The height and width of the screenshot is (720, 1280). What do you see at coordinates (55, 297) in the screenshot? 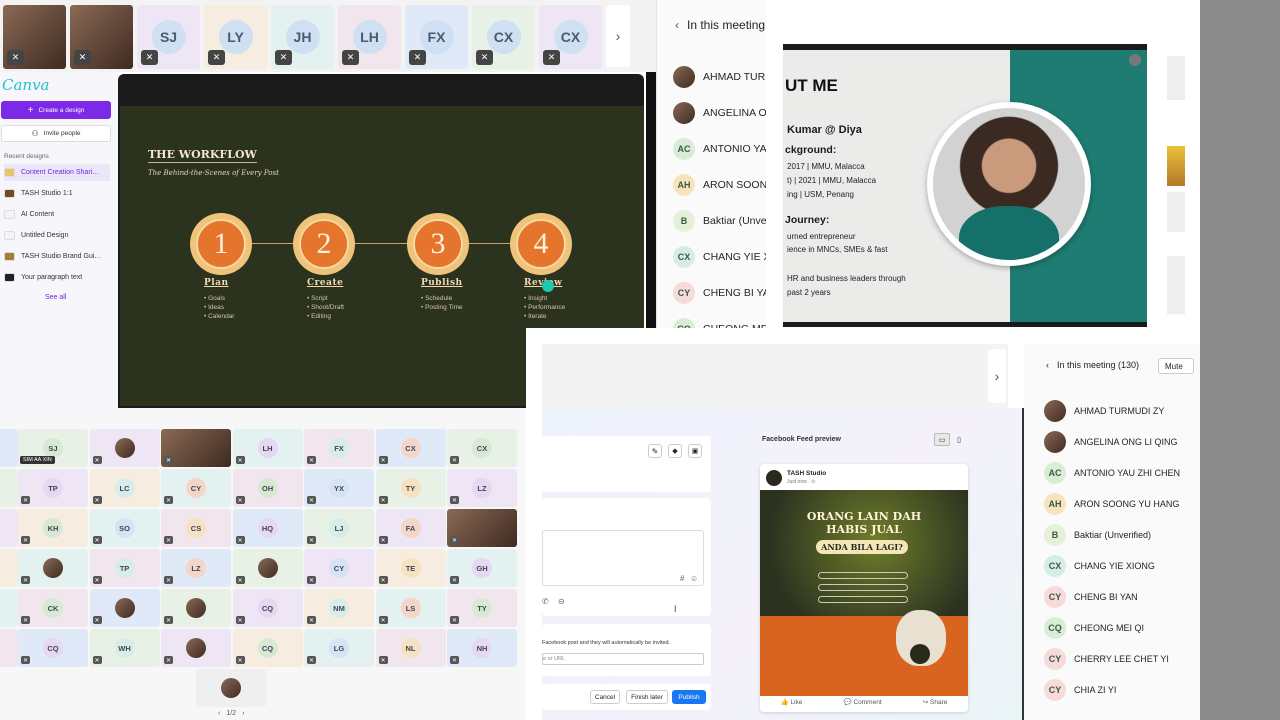
I see `see-all-link: See all` at bounding box center [55, 297].